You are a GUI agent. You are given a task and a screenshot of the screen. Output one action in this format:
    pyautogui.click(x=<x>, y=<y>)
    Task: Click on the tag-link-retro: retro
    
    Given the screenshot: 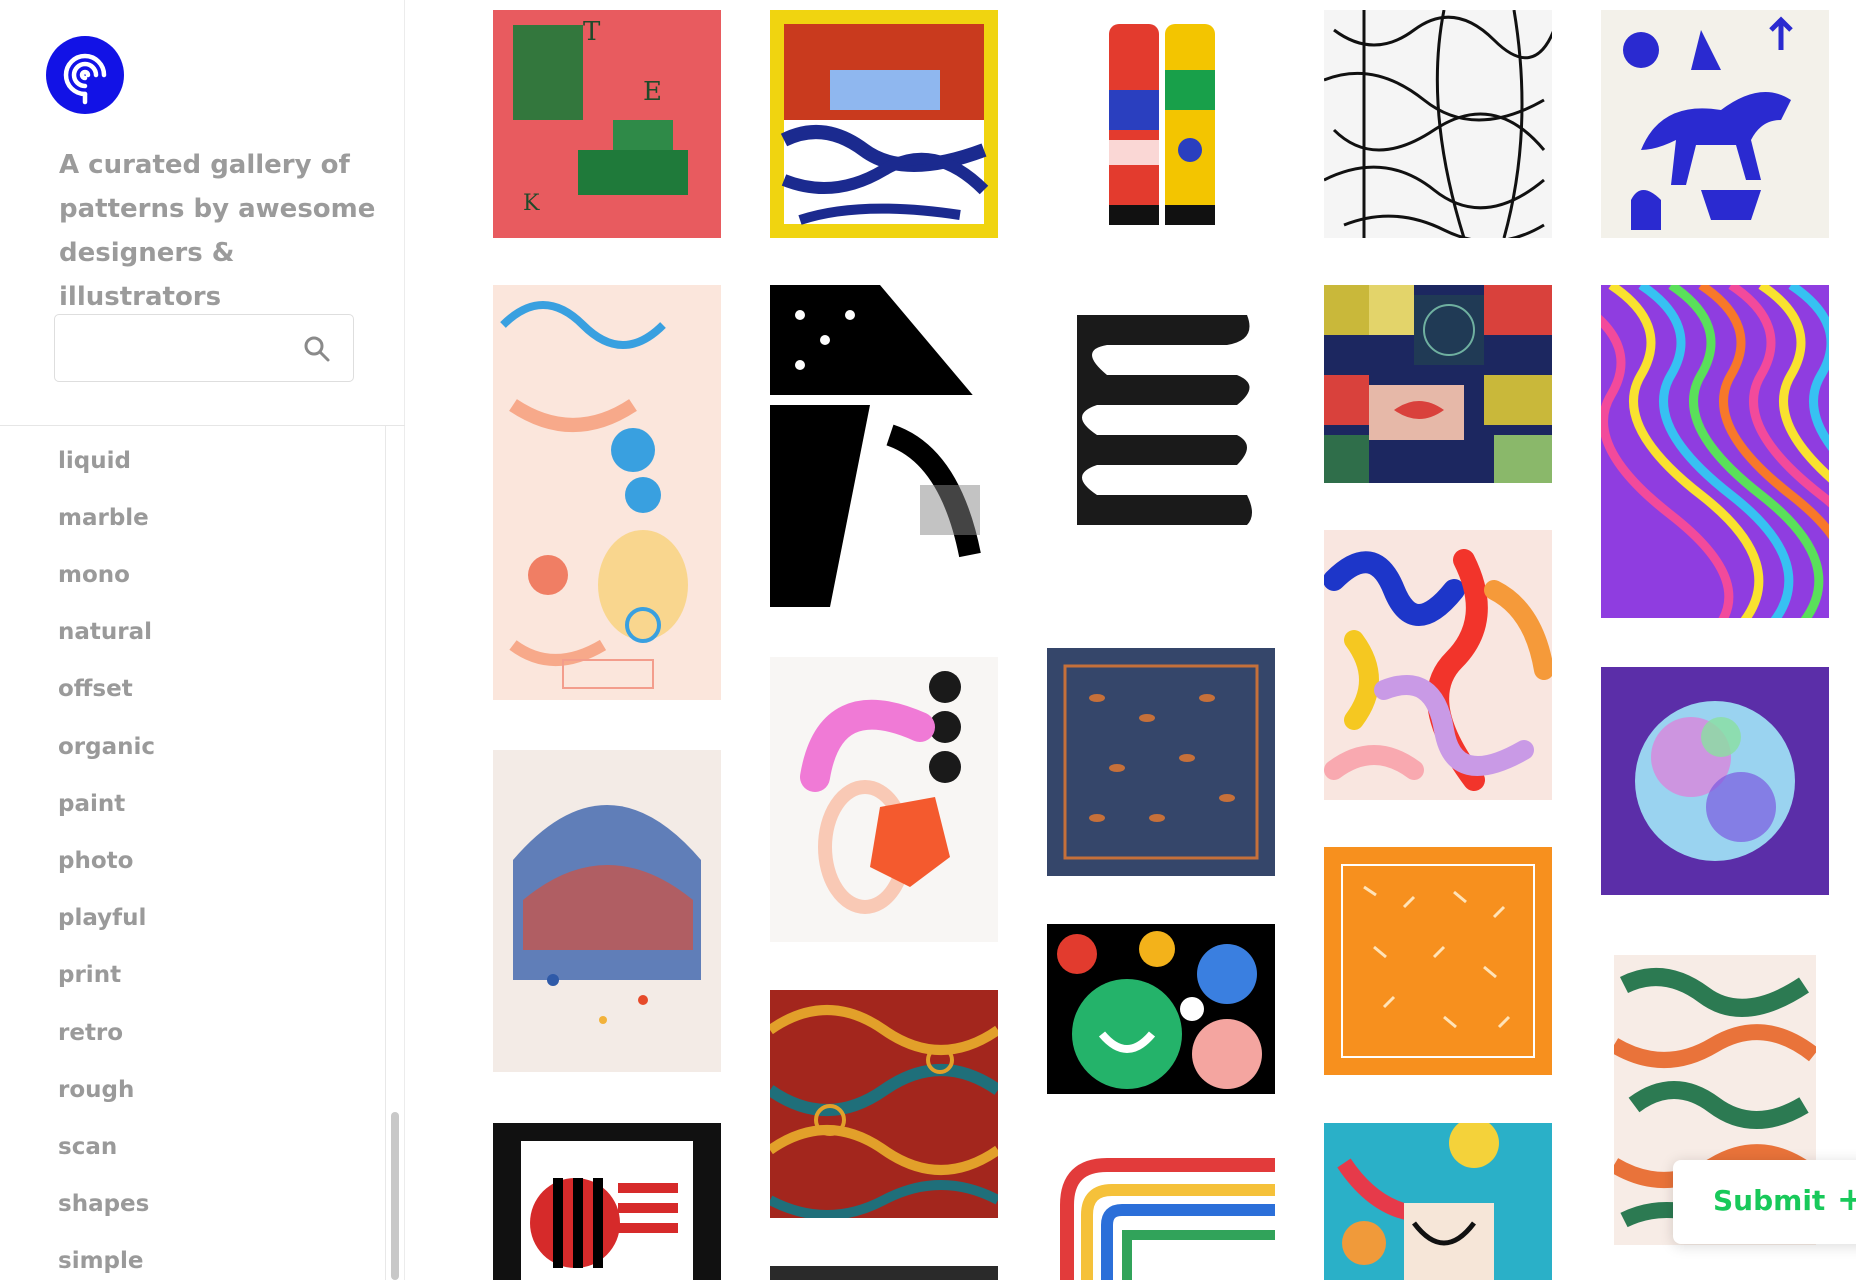 What is the action you would take?
    pyautogui.click(x=90, y=1033)
    